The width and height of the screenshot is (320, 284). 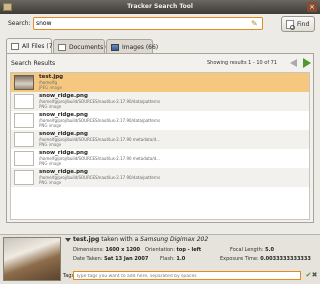 I want to click on all-files-icon, so click(x=15, y=46).